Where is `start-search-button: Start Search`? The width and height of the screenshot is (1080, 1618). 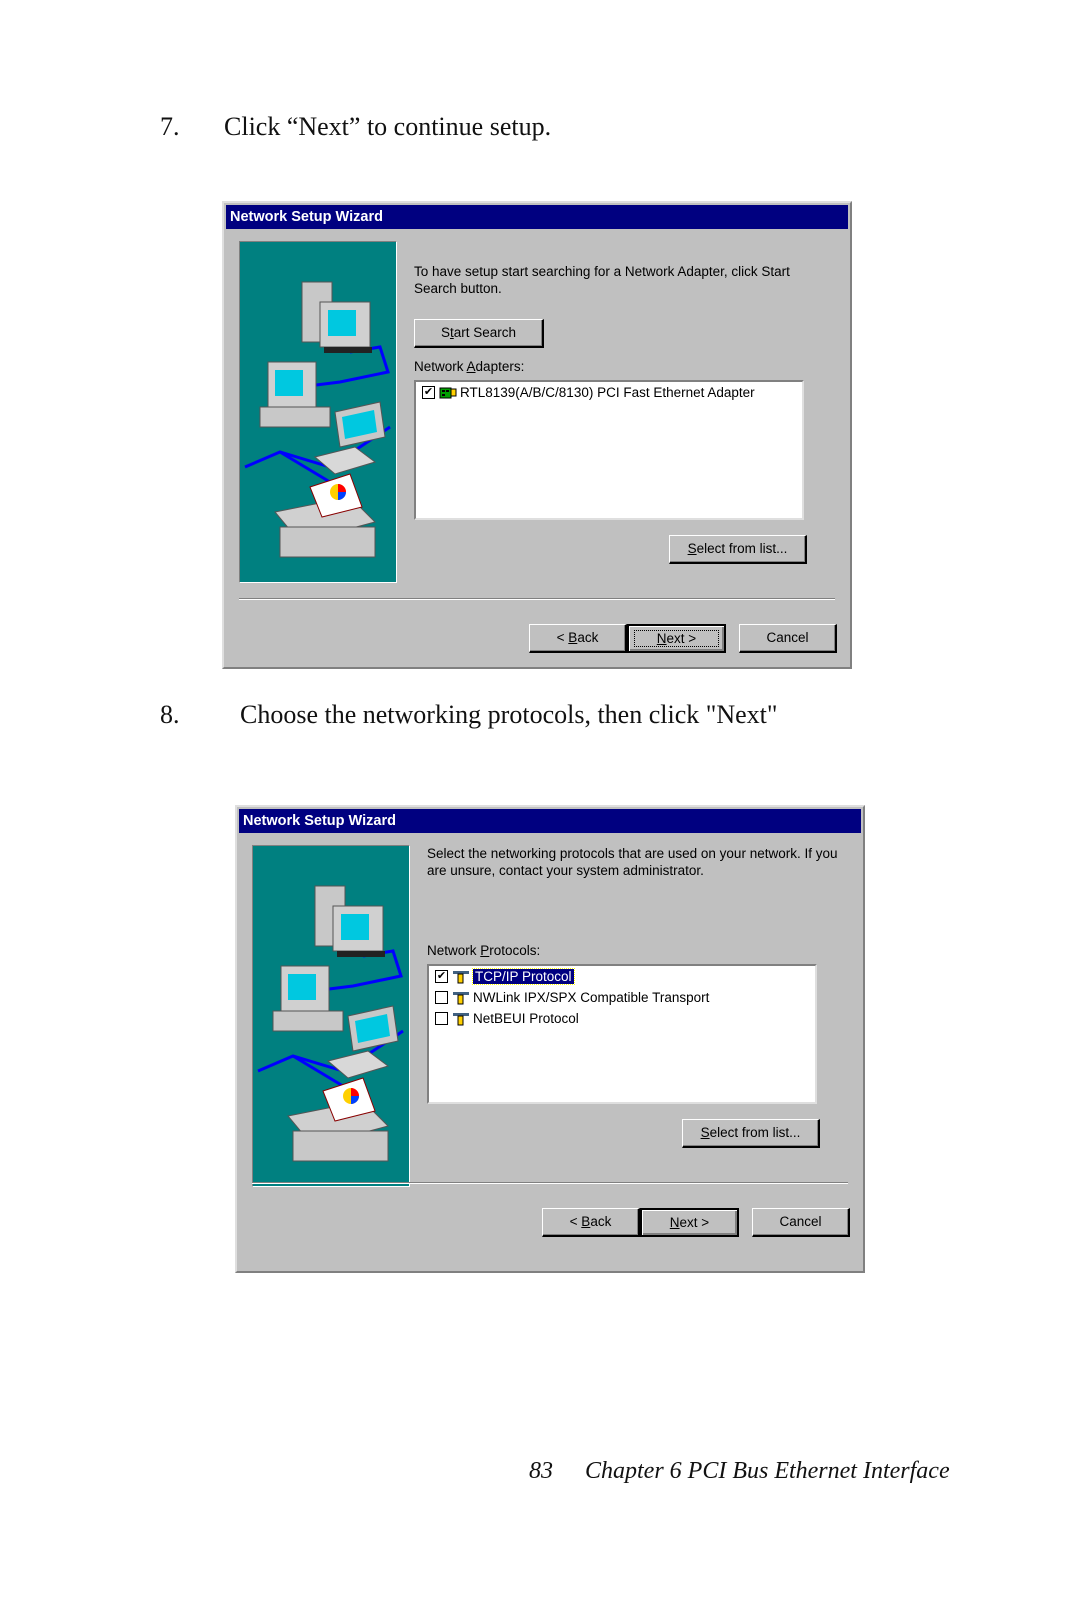
start-search-button: Start Search is located at coordinates (479, 333).